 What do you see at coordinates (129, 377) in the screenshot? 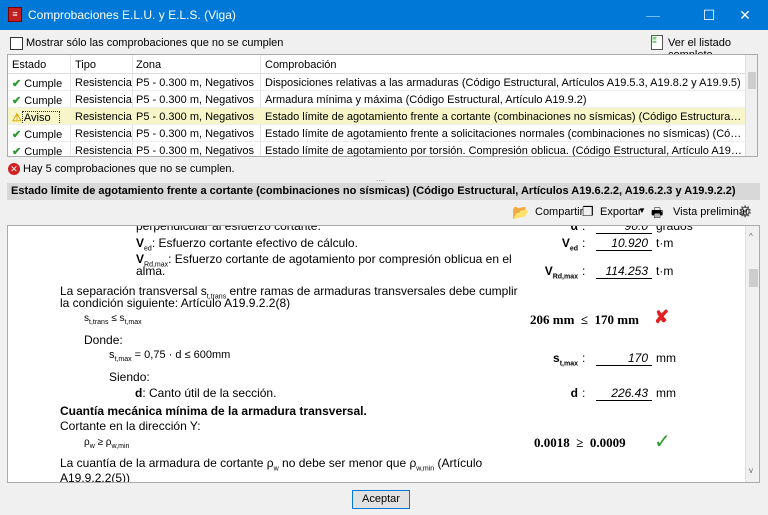
I see `text-siendo: Siendo:` at bounding box center [129, 377].